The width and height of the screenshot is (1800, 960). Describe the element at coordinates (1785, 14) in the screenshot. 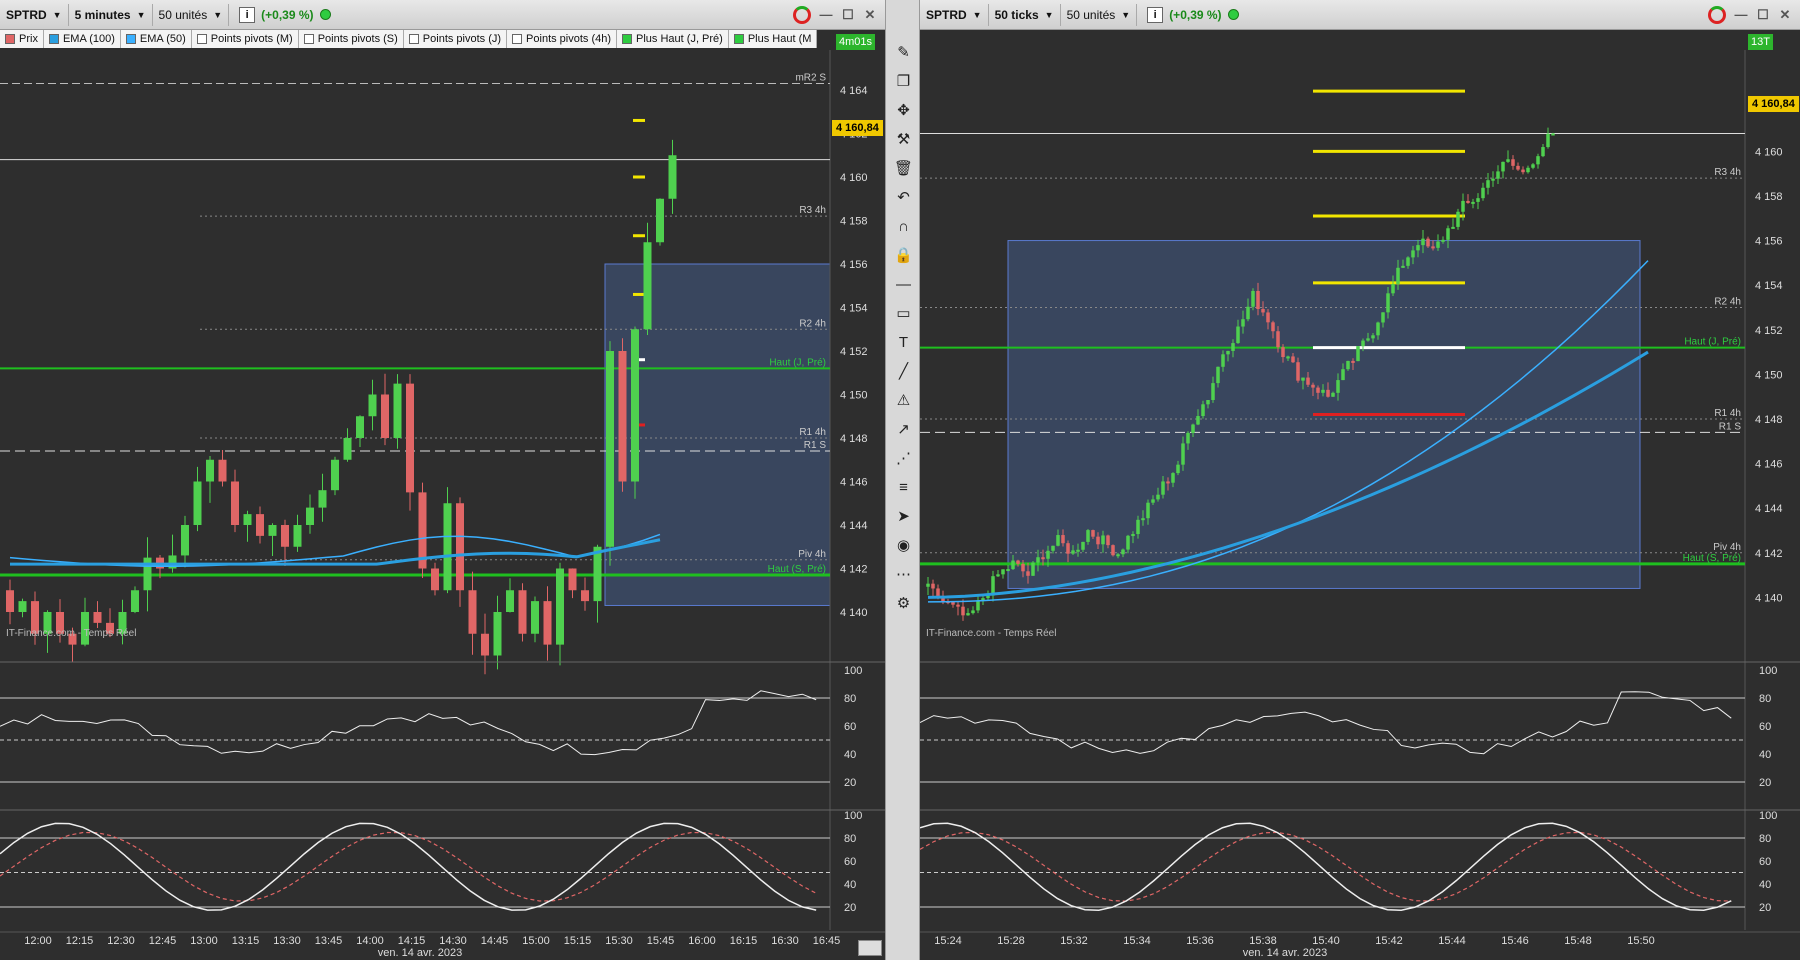

I see `close-icon: ✕` at that location.